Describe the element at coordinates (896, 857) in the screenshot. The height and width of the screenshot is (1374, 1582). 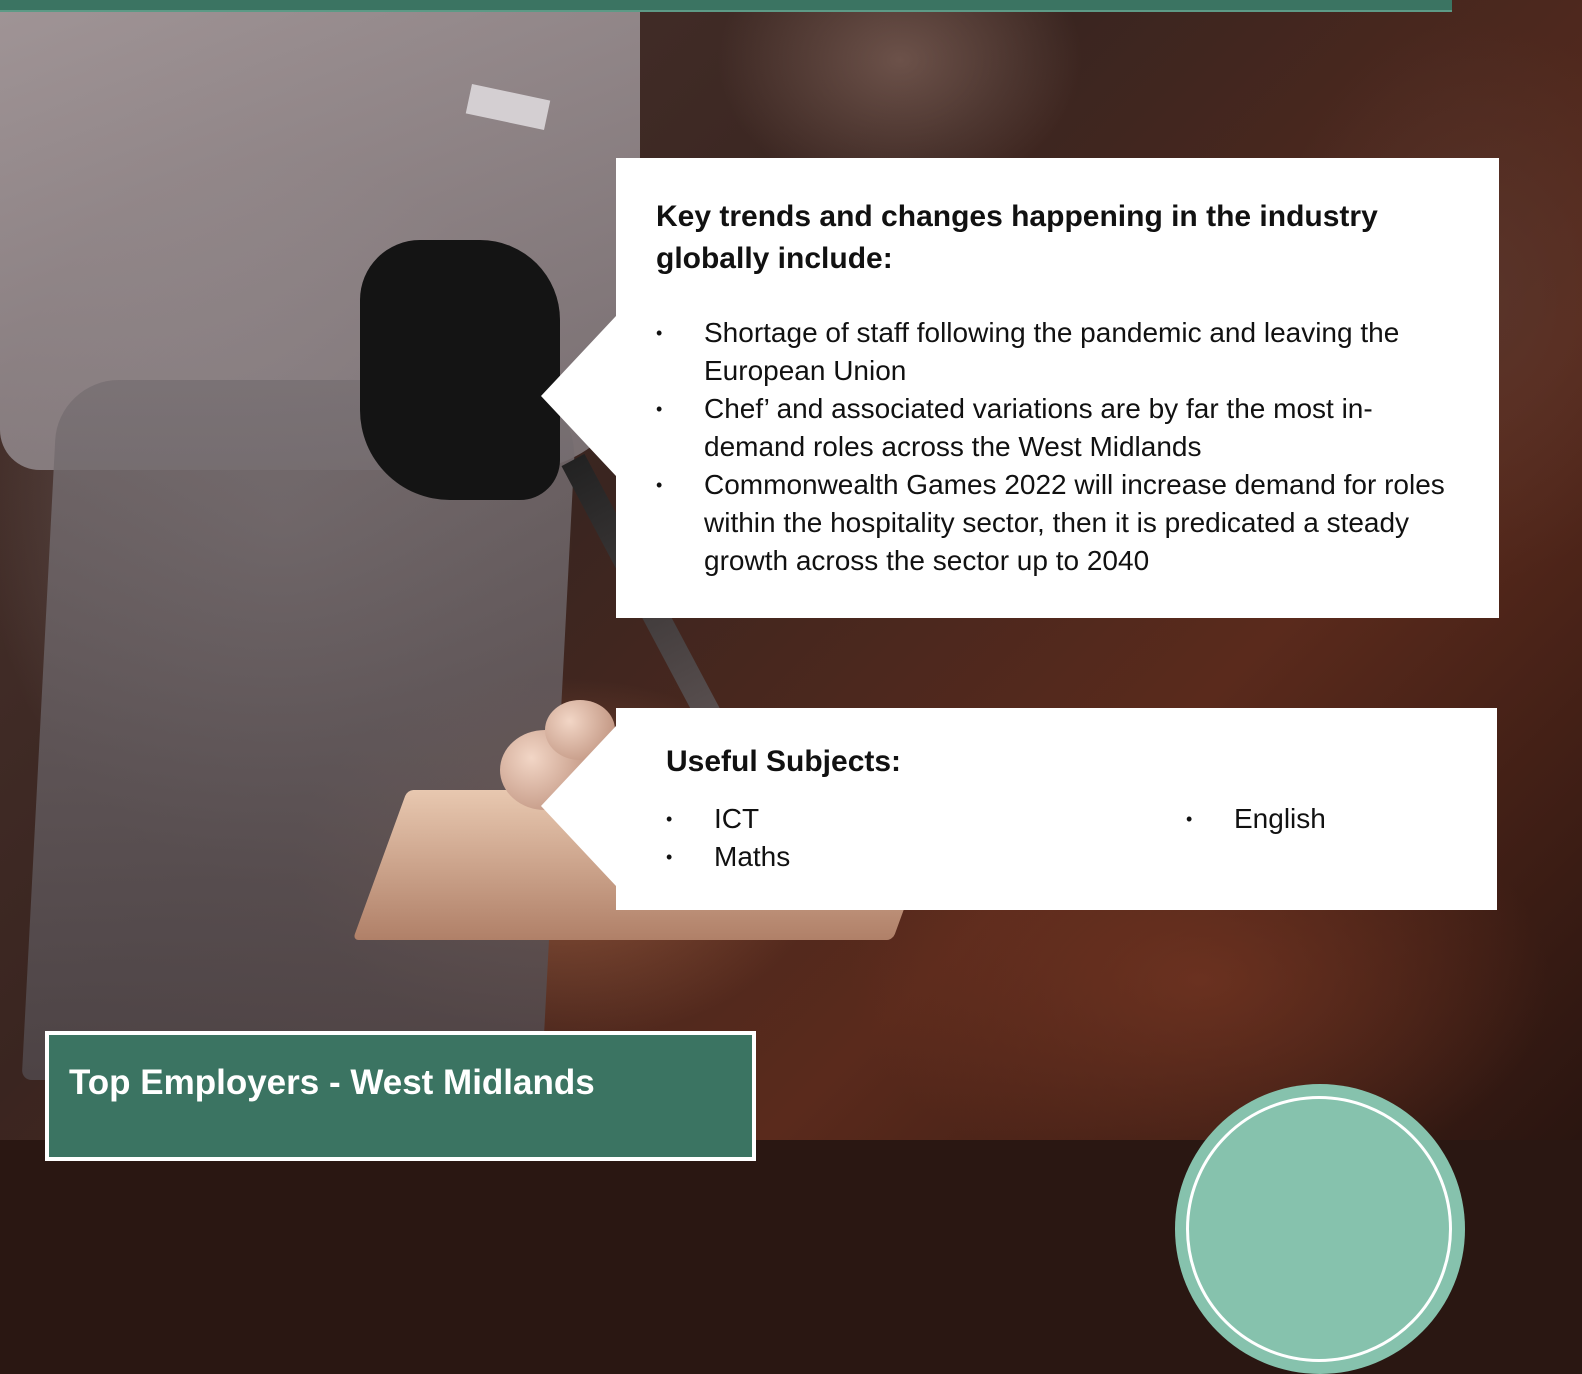
I see `list-item: Maths` at that location.